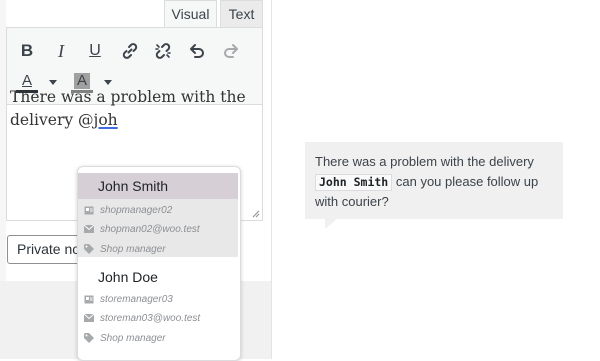 This screenshot has width=600, height=361. What do you see at coordinates (190, 13) in the screenshot?
I see `tab-visual: Visual` at bounding box center [190, 13].